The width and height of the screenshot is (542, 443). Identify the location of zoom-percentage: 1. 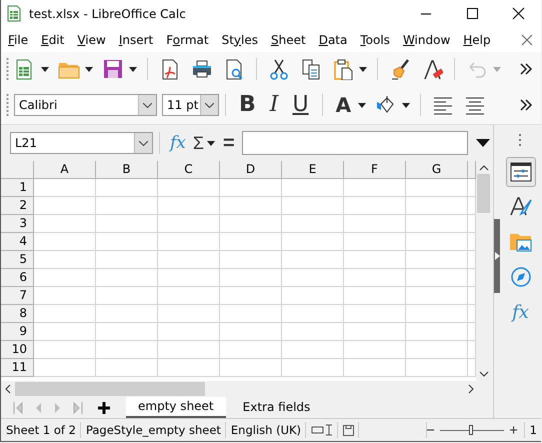
(532, 430).